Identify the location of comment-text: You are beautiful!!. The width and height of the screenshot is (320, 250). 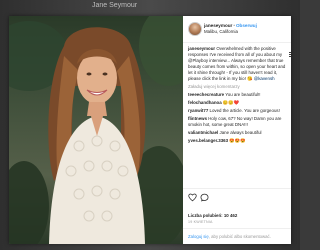
(243, 94).